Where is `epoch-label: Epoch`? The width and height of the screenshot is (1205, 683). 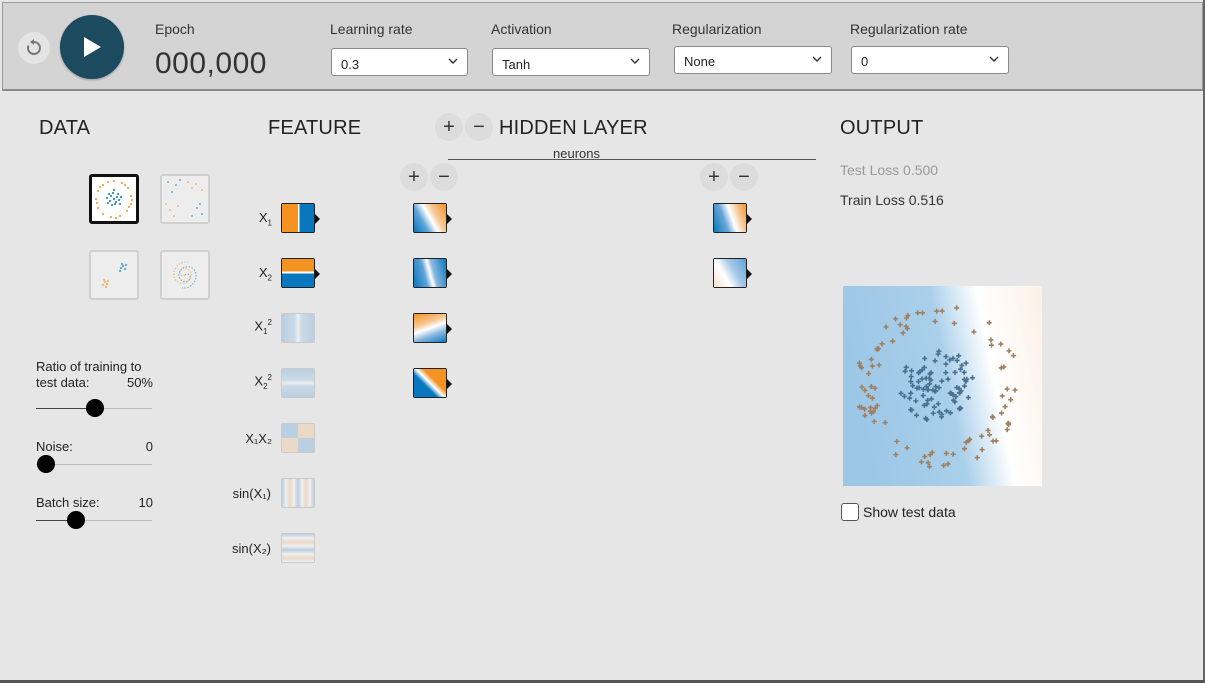
epoch-label: Epoch is located at coordinates (175, 29).